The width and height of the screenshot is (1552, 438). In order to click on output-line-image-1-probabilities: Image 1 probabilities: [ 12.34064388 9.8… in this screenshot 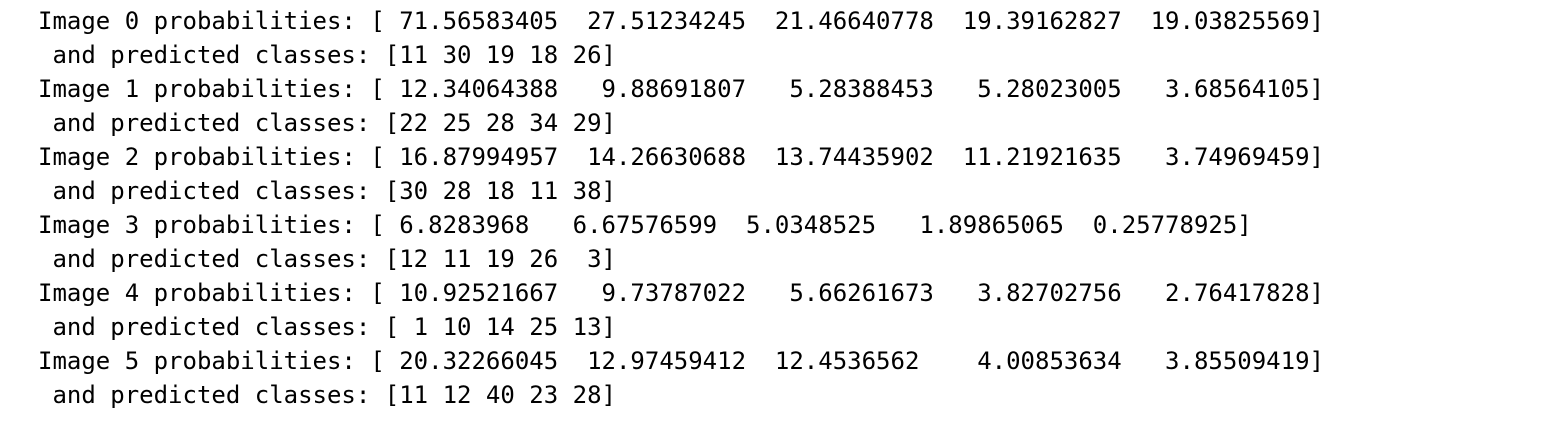, I will do `click(681, 89)`.